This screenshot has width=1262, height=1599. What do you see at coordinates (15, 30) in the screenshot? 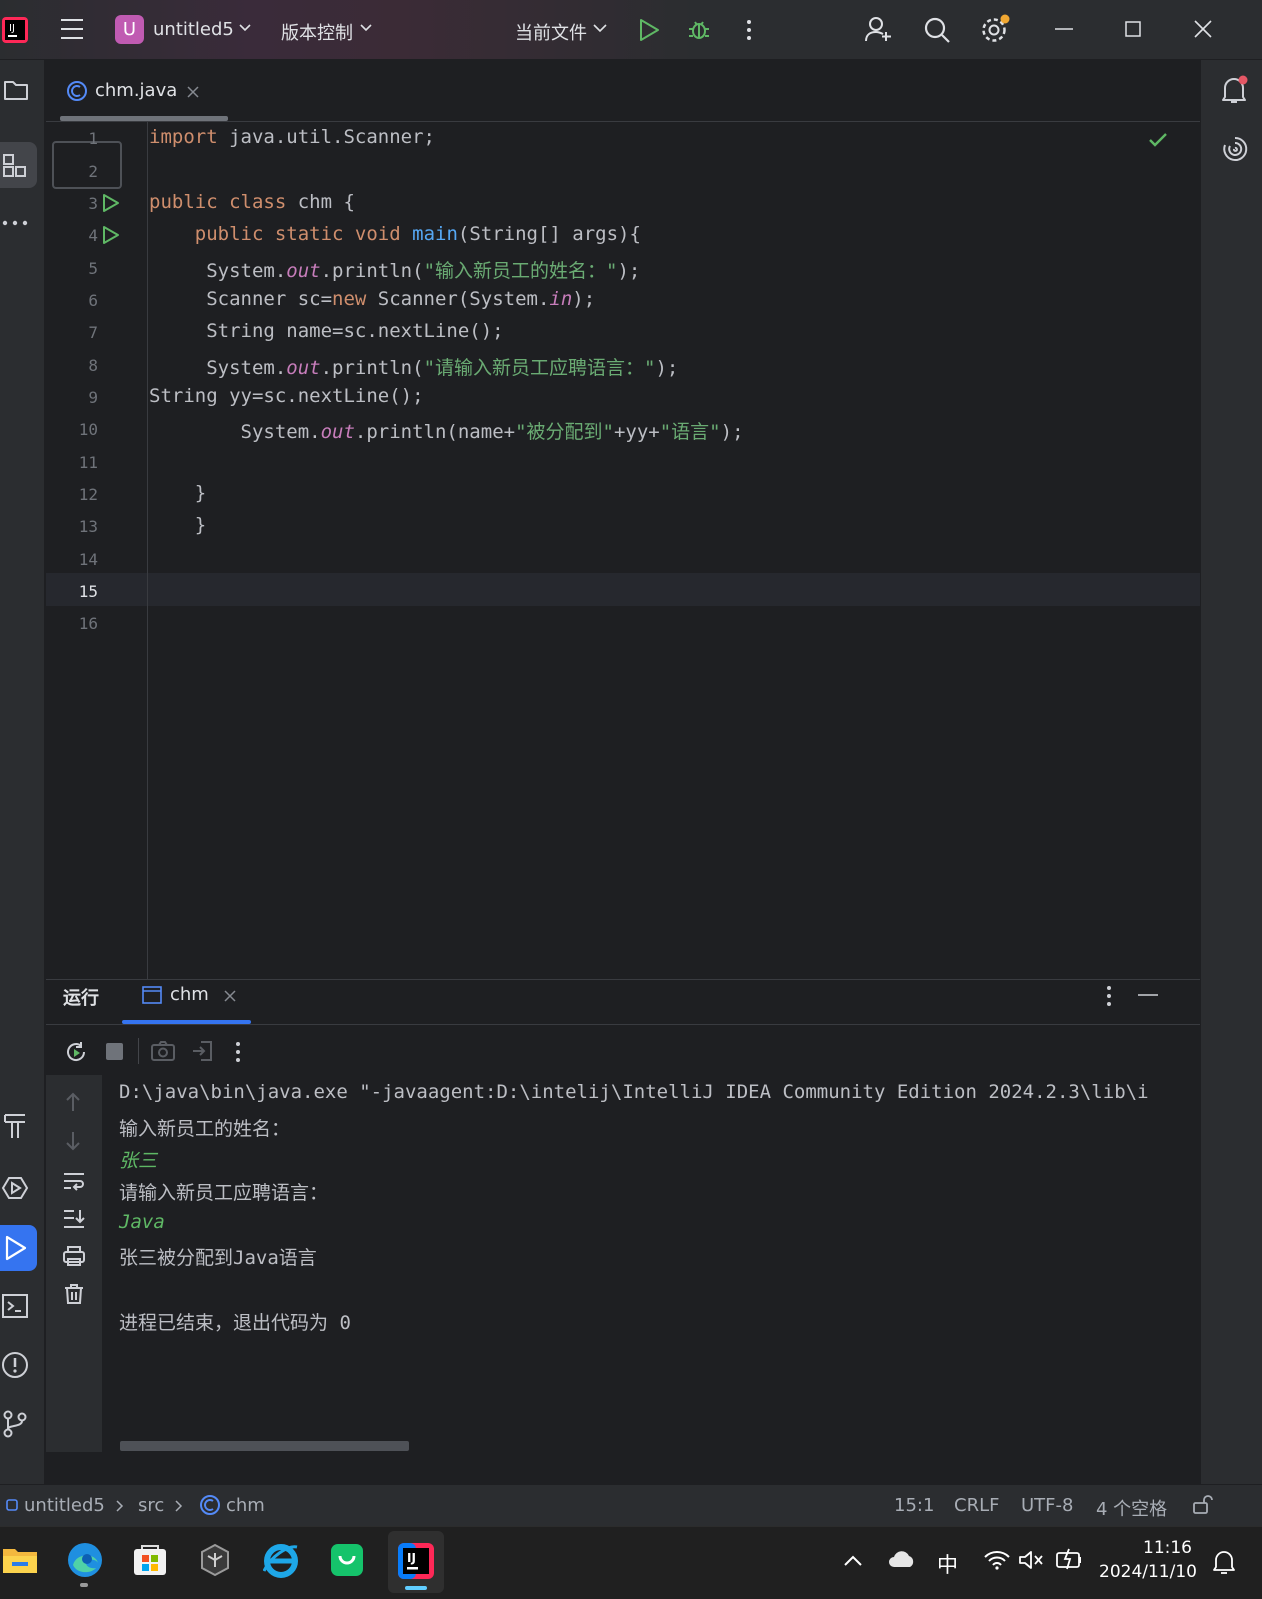
I see `intellij-logo-icon: IJ` at bounding box center [15, 30].